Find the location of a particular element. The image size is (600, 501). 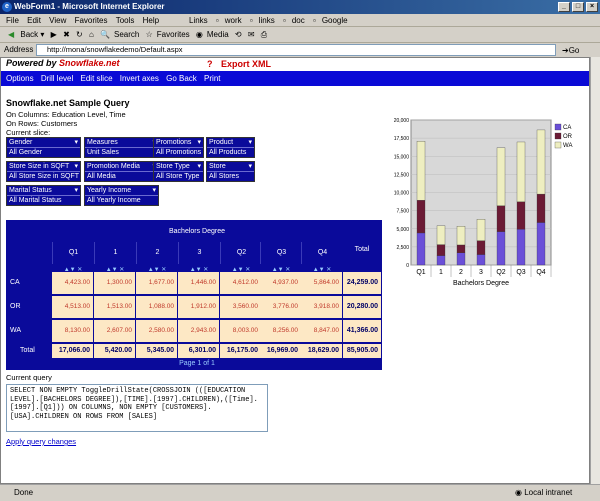

nav-go-back: Go Back is located at coordinates (181, 78).